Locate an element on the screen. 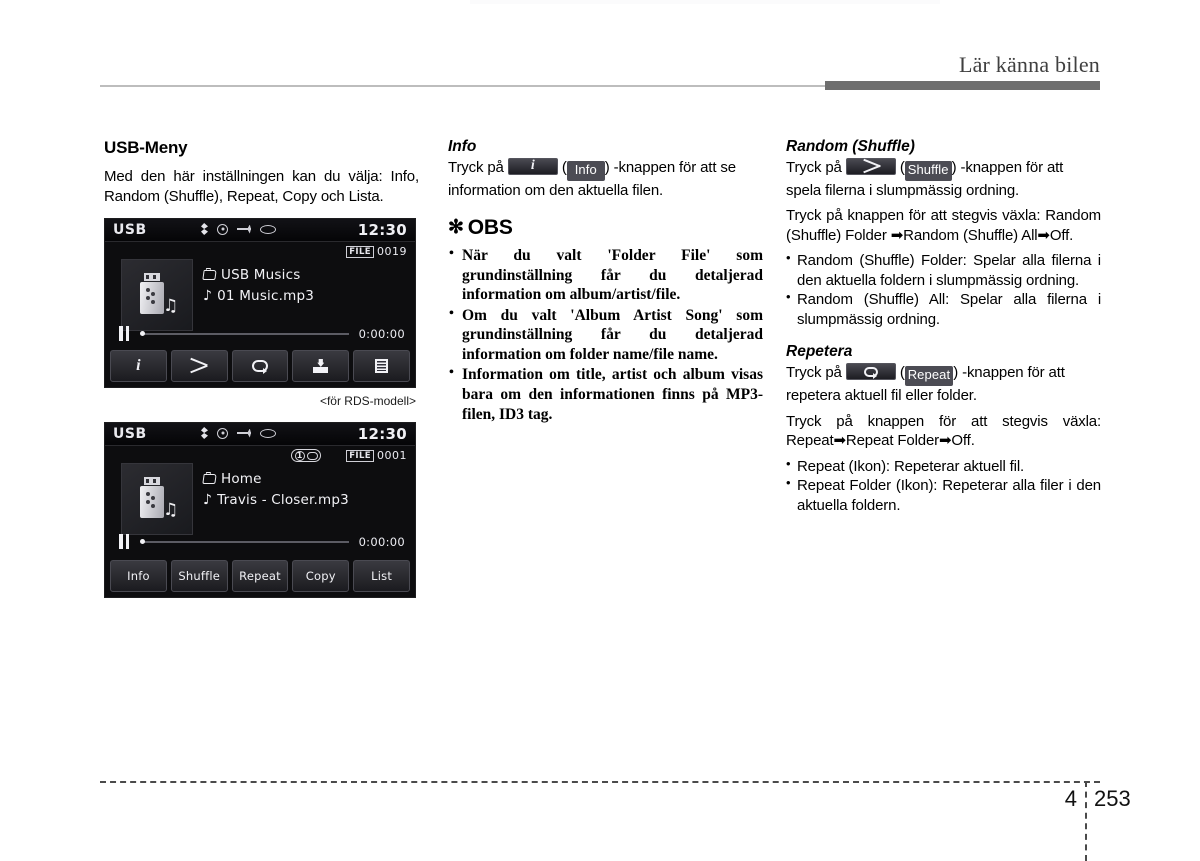 Image resolution: width=1200 pixels, height=861 pixels. screen-source-label: USB is located at coordinates (130, 434).